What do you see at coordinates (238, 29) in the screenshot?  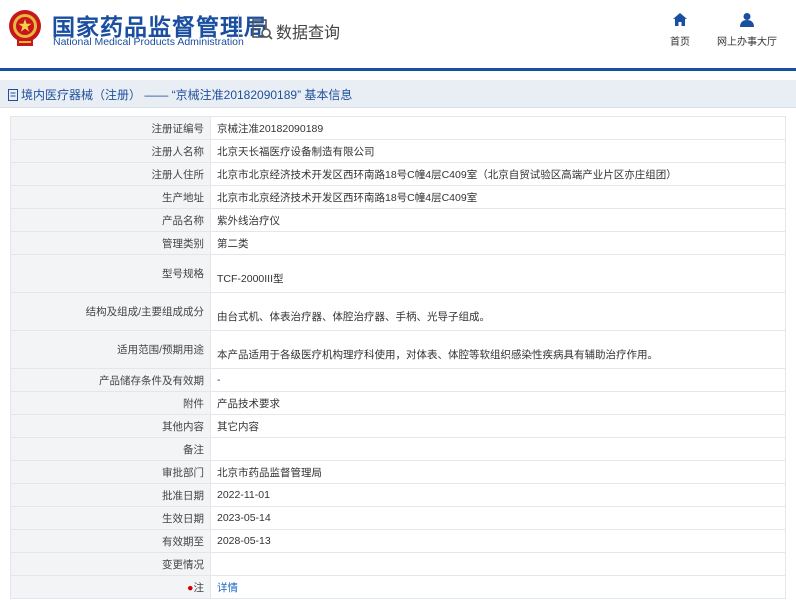 I see `header-divider` at bounding box center [238, 29].